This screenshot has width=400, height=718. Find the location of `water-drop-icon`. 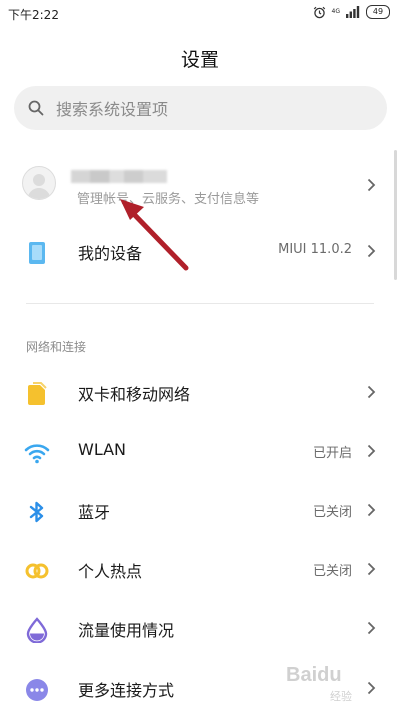

water-drop-icon is located at coordinates (37, 630).